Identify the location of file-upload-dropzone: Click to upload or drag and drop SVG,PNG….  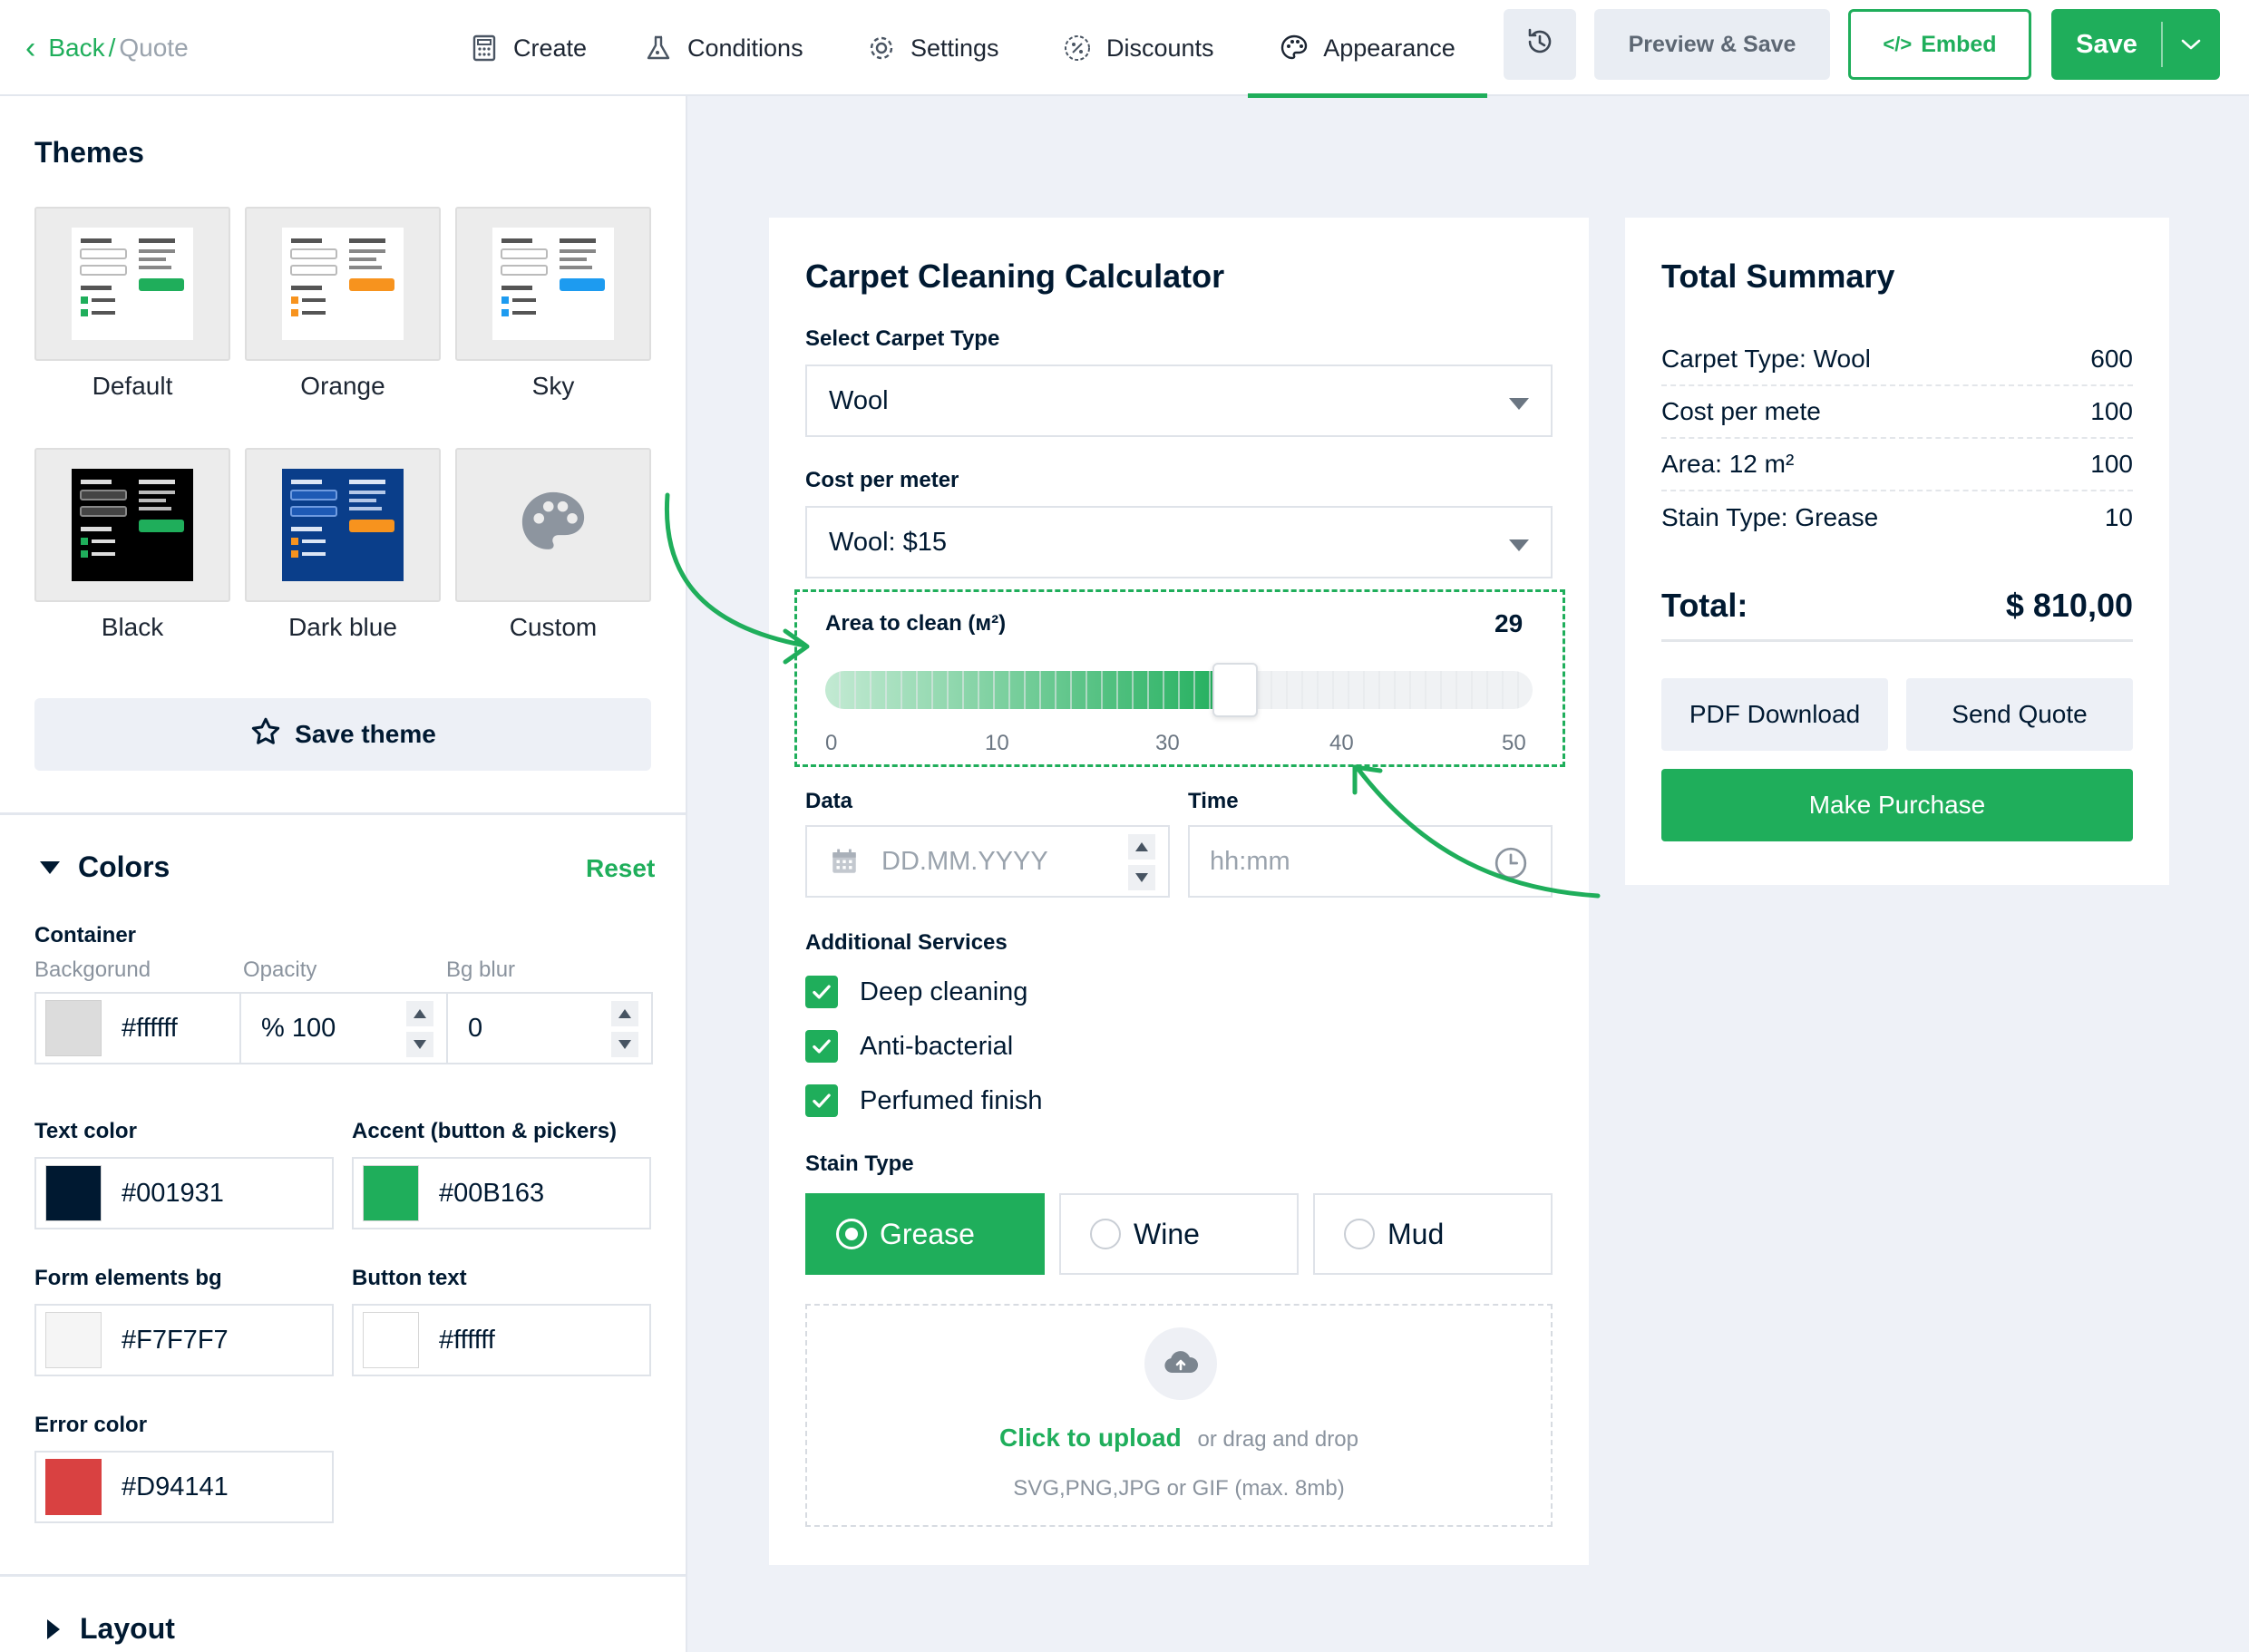
(1179, 1415).